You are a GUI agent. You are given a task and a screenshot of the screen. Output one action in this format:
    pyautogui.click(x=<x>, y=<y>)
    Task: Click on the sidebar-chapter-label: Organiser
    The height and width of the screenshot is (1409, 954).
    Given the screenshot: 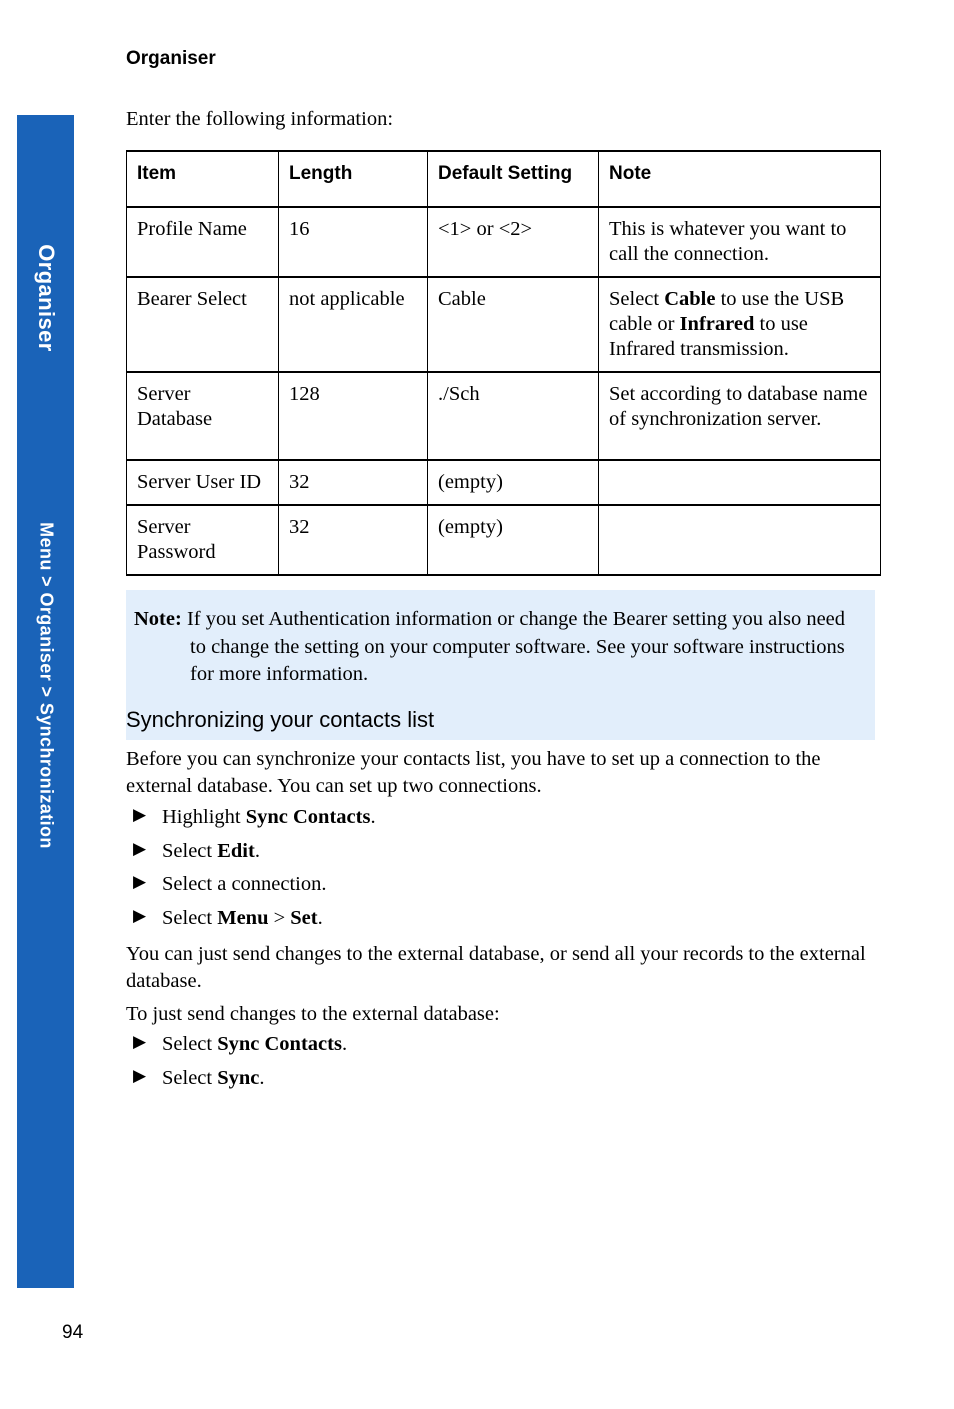 What is the action you would take?
    pyautogui.click(x=46, y=298)
    